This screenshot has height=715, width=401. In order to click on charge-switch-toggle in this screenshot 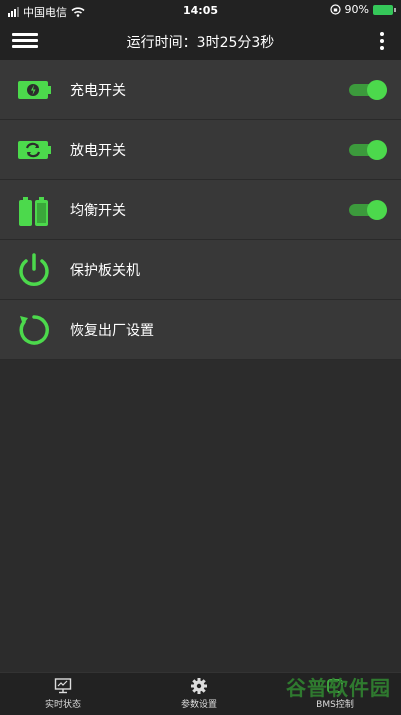, I will do `click(368, 90)`.